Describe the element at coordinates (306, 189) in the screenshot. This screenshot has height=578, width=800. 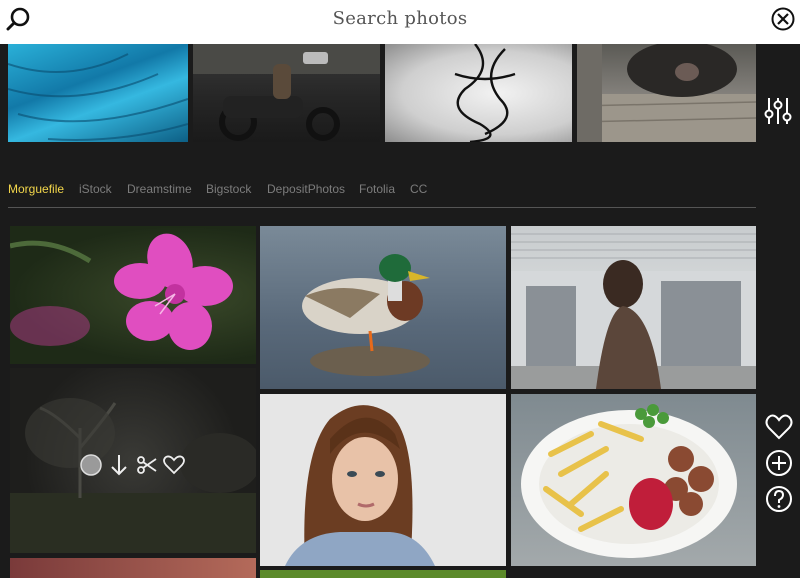
I see `tab-depositphotos: DepositPhotos` at that location.